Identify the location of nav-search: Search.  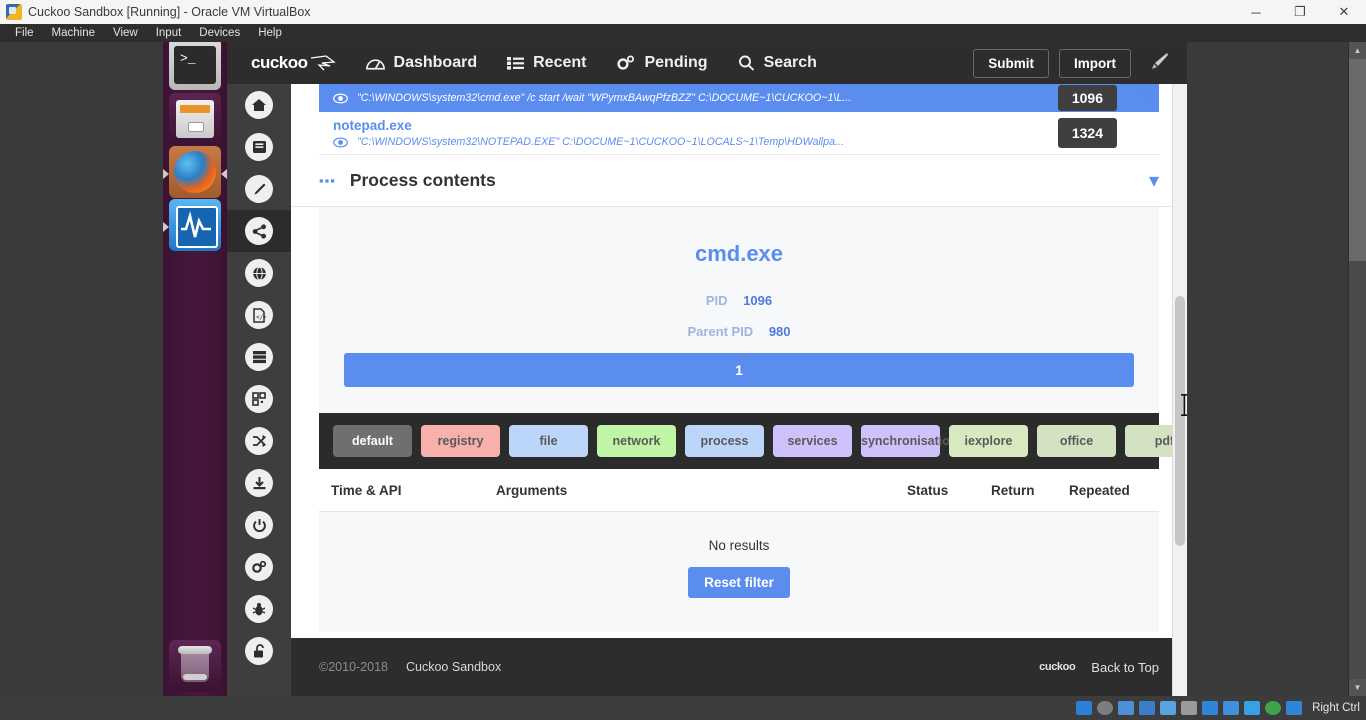
(777, 63).